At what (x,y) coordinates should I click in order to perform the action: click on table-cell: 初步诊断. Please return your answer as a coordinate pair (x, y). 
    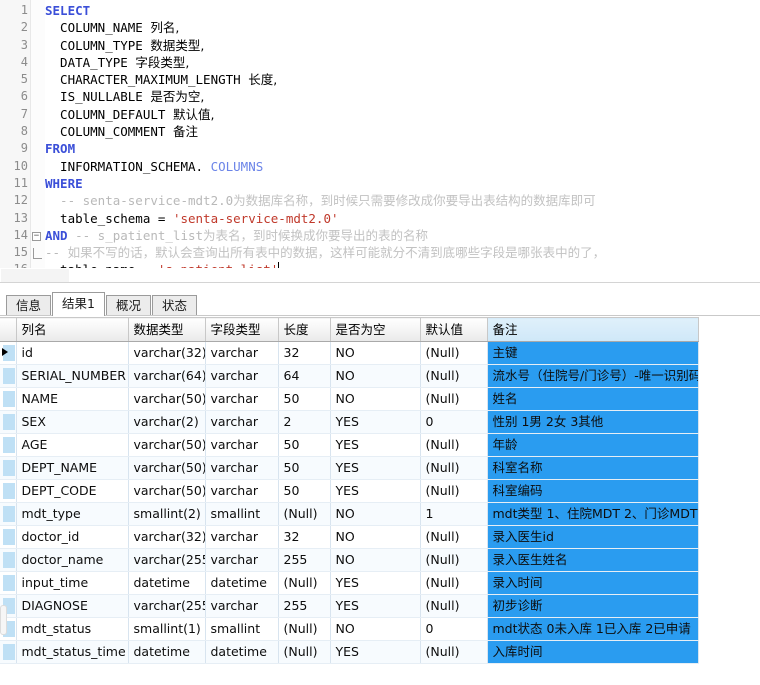
    Looking at the image, I should click on (593, 606).